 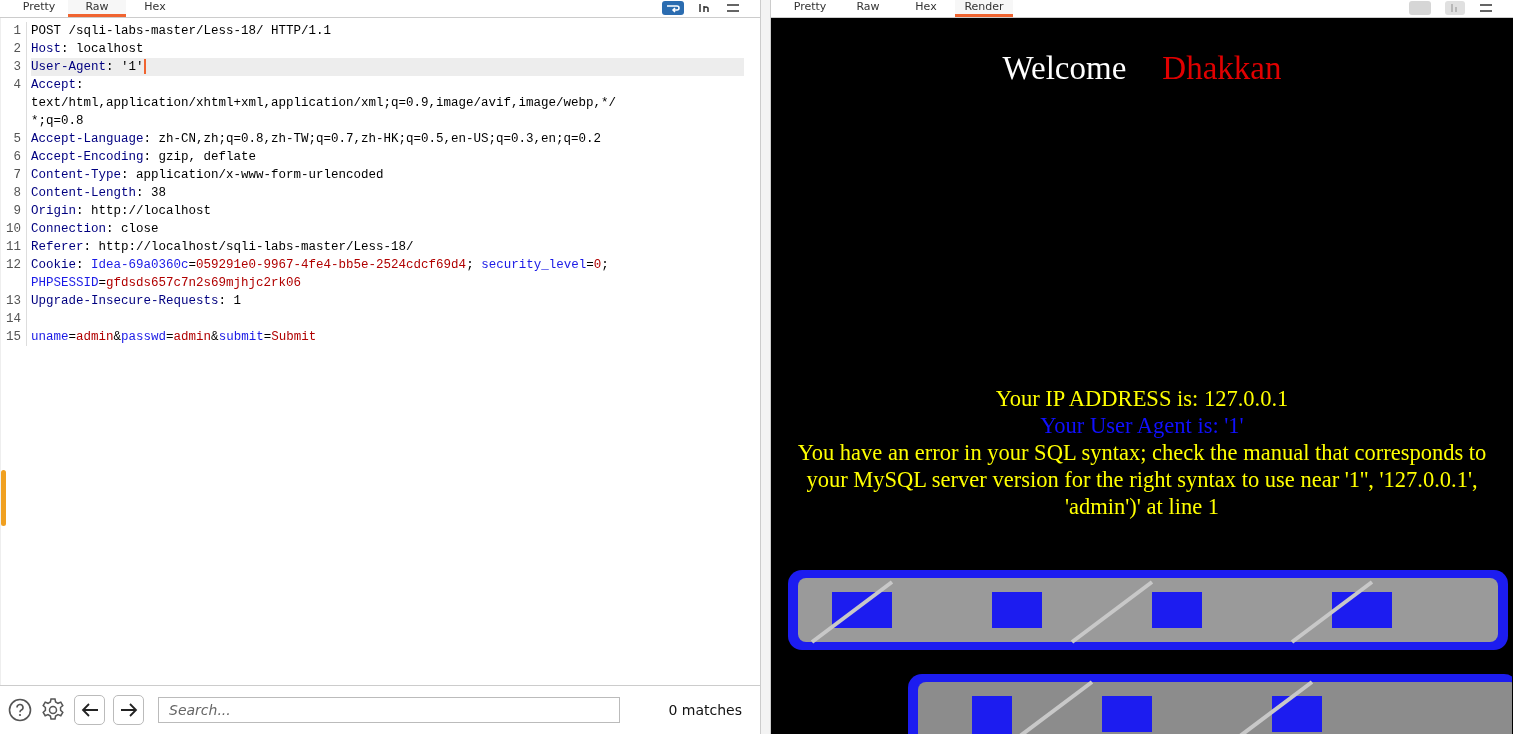 What do you see at coordinates (14, 193) in the screenshot?
I see `line-number: 8` at bounding box center [14, 193].